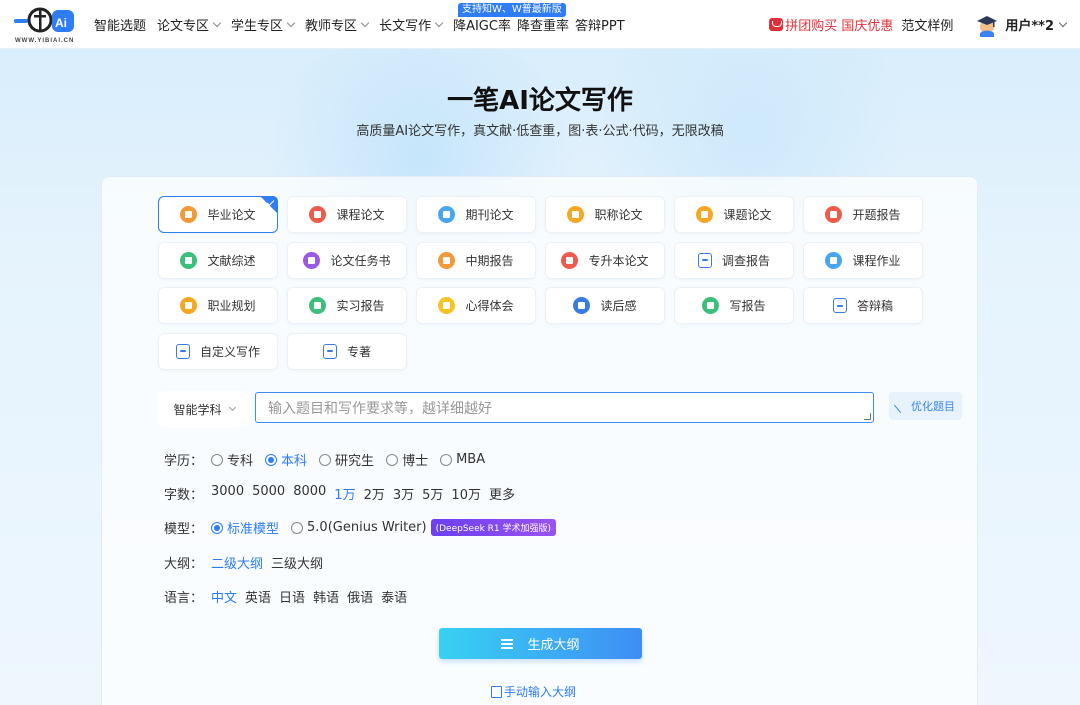 This screenshot has height=705, width=1080. Describe the element at coordinates (245, 527) in the screenshot. I see `model-radio-0: 标准模型` at that location.